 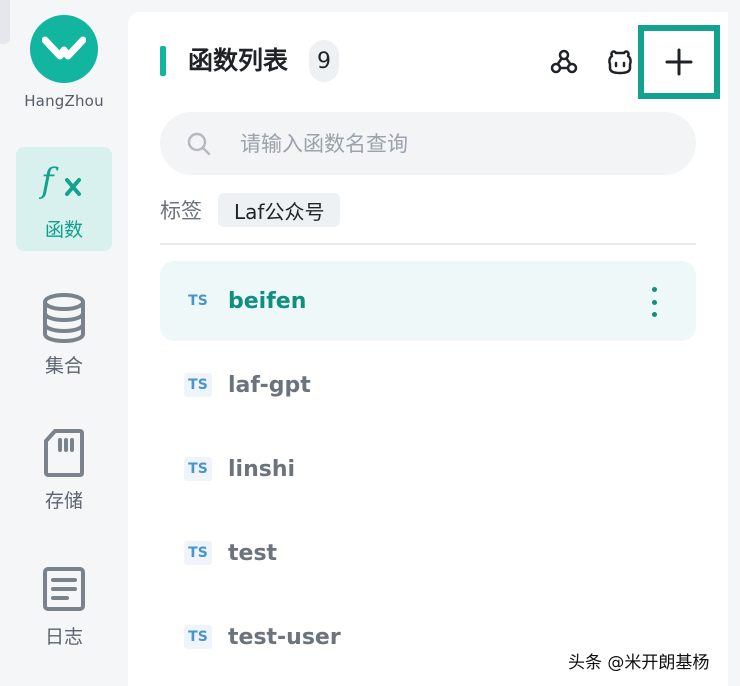 I want to click on page-title: 函数列表, so click(x=238, y=60).